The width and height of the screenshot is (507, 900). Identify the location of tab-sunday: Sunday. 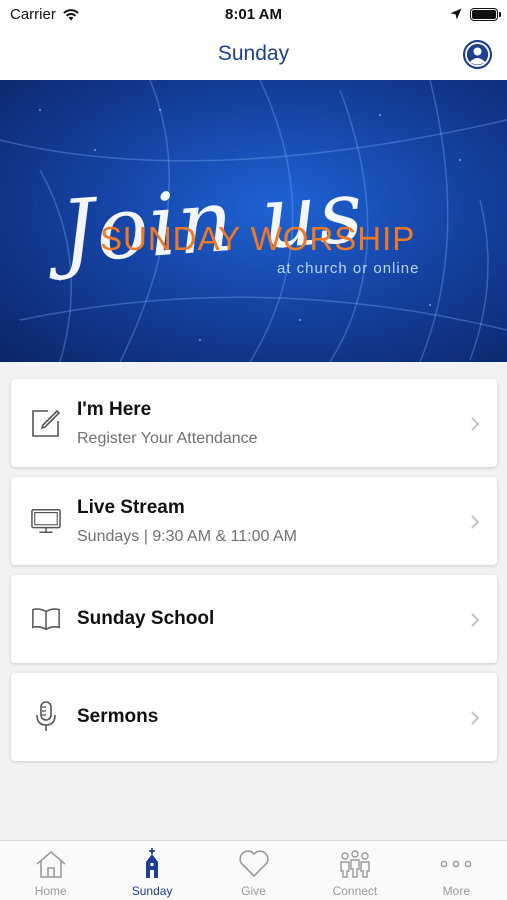
(151, 870).